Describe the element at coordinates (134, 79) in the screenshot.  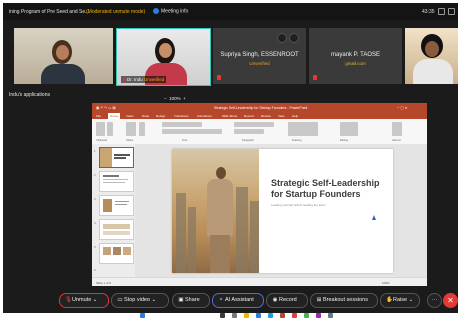
I see `participant-name: Dr. Indu` at that location.